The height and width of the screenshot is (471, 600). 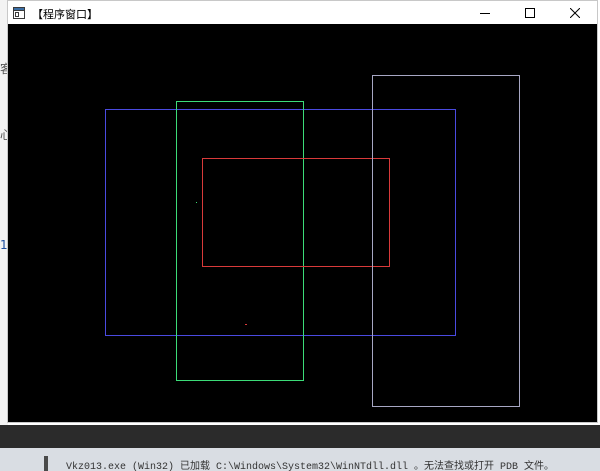 I want to click on red-rectangle, so click(x=296, y=212).